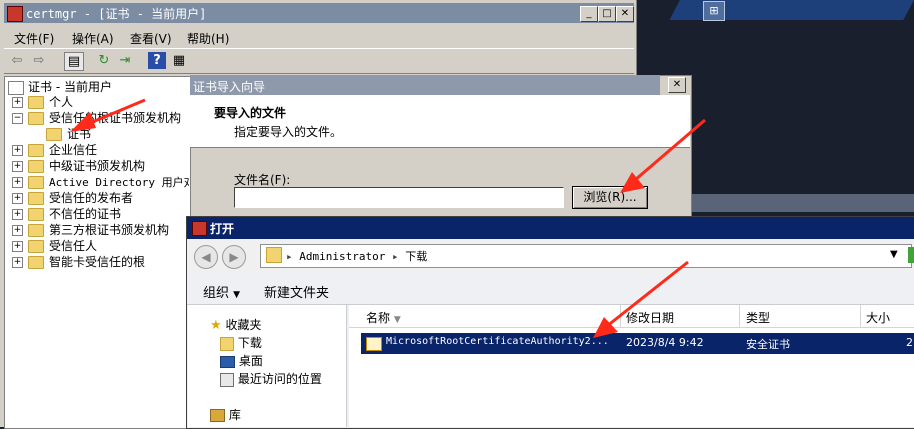 The width and height of the screenshot is (914, 429). I want to click on menu-view: 查看(V), so click(151, 38).